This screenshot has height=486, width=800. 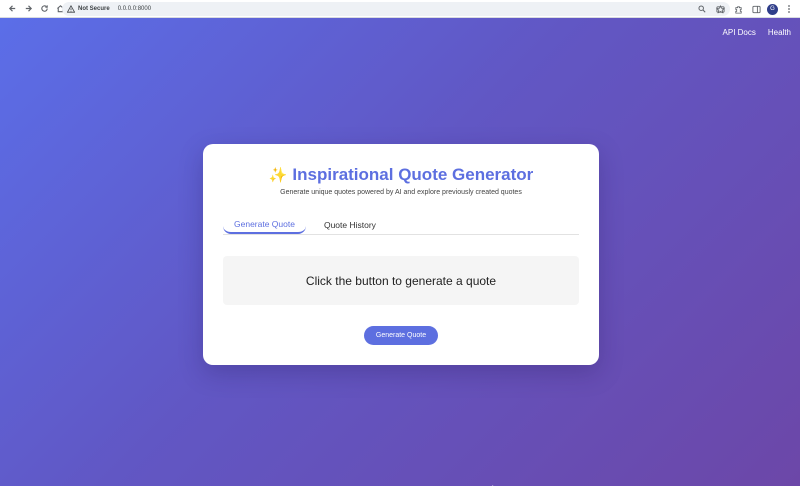 I want to click on quote-display: Click the button to generate a quote, so click(x=401, y=280).